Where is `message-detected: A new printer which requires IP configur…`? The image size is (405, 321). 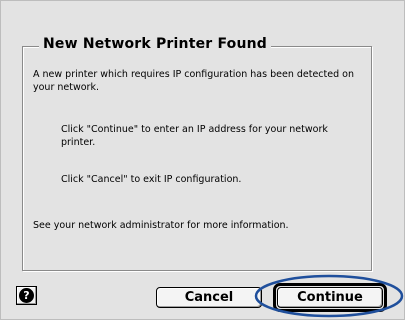 message-detected: A new printer which requires IP configur… is located at coordinates (193, 81).